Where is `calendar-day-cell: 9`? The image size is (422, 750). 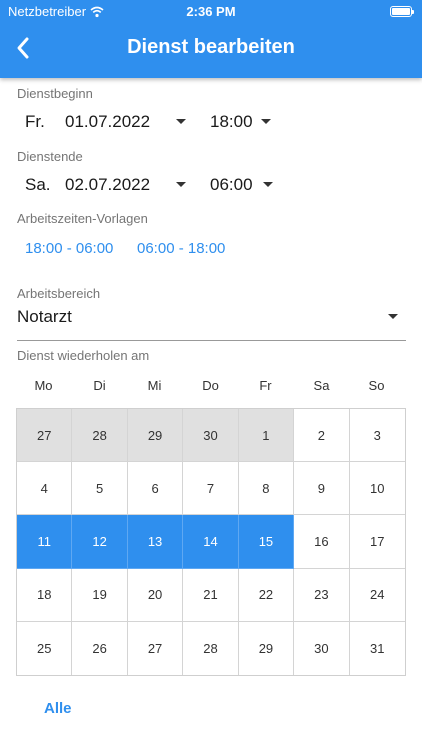
calendar-day-cell: 9 is located at coordinates (322, 489).